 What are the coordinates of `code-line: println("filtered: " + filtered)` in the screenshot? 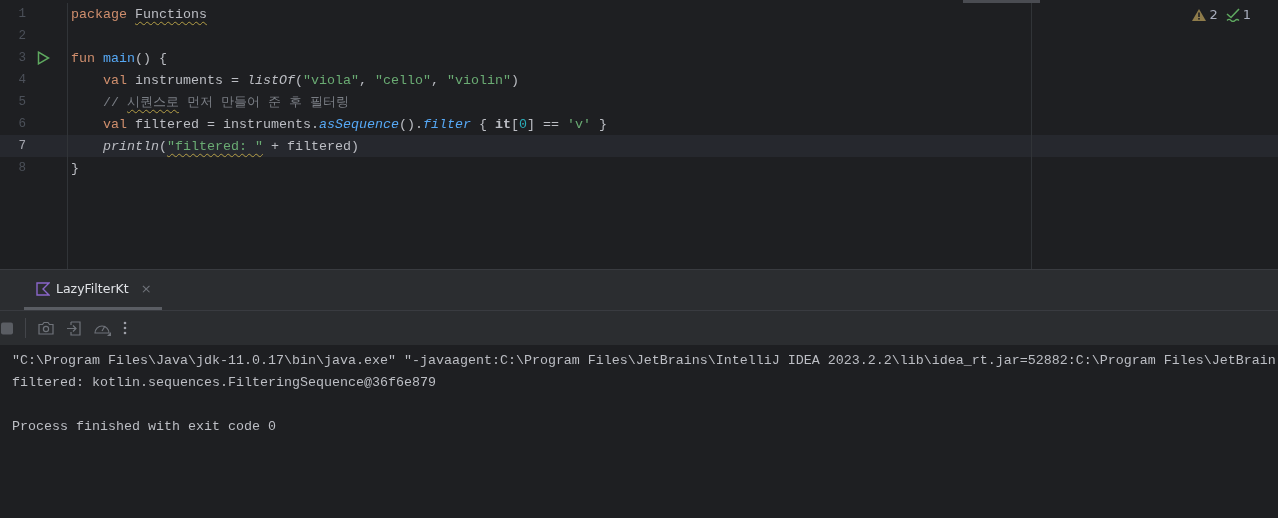 It's located at (230, 146).